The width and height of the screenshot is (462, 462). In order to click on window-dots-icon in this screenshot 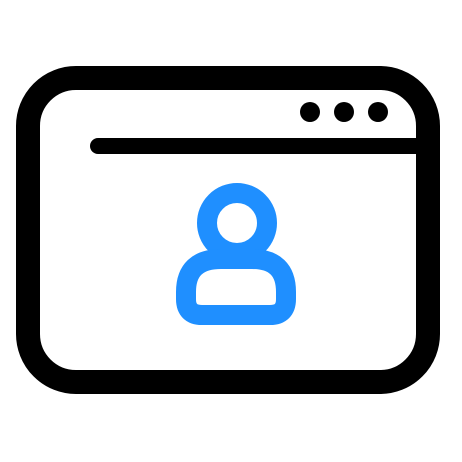, I will do `click(344, 112)`.